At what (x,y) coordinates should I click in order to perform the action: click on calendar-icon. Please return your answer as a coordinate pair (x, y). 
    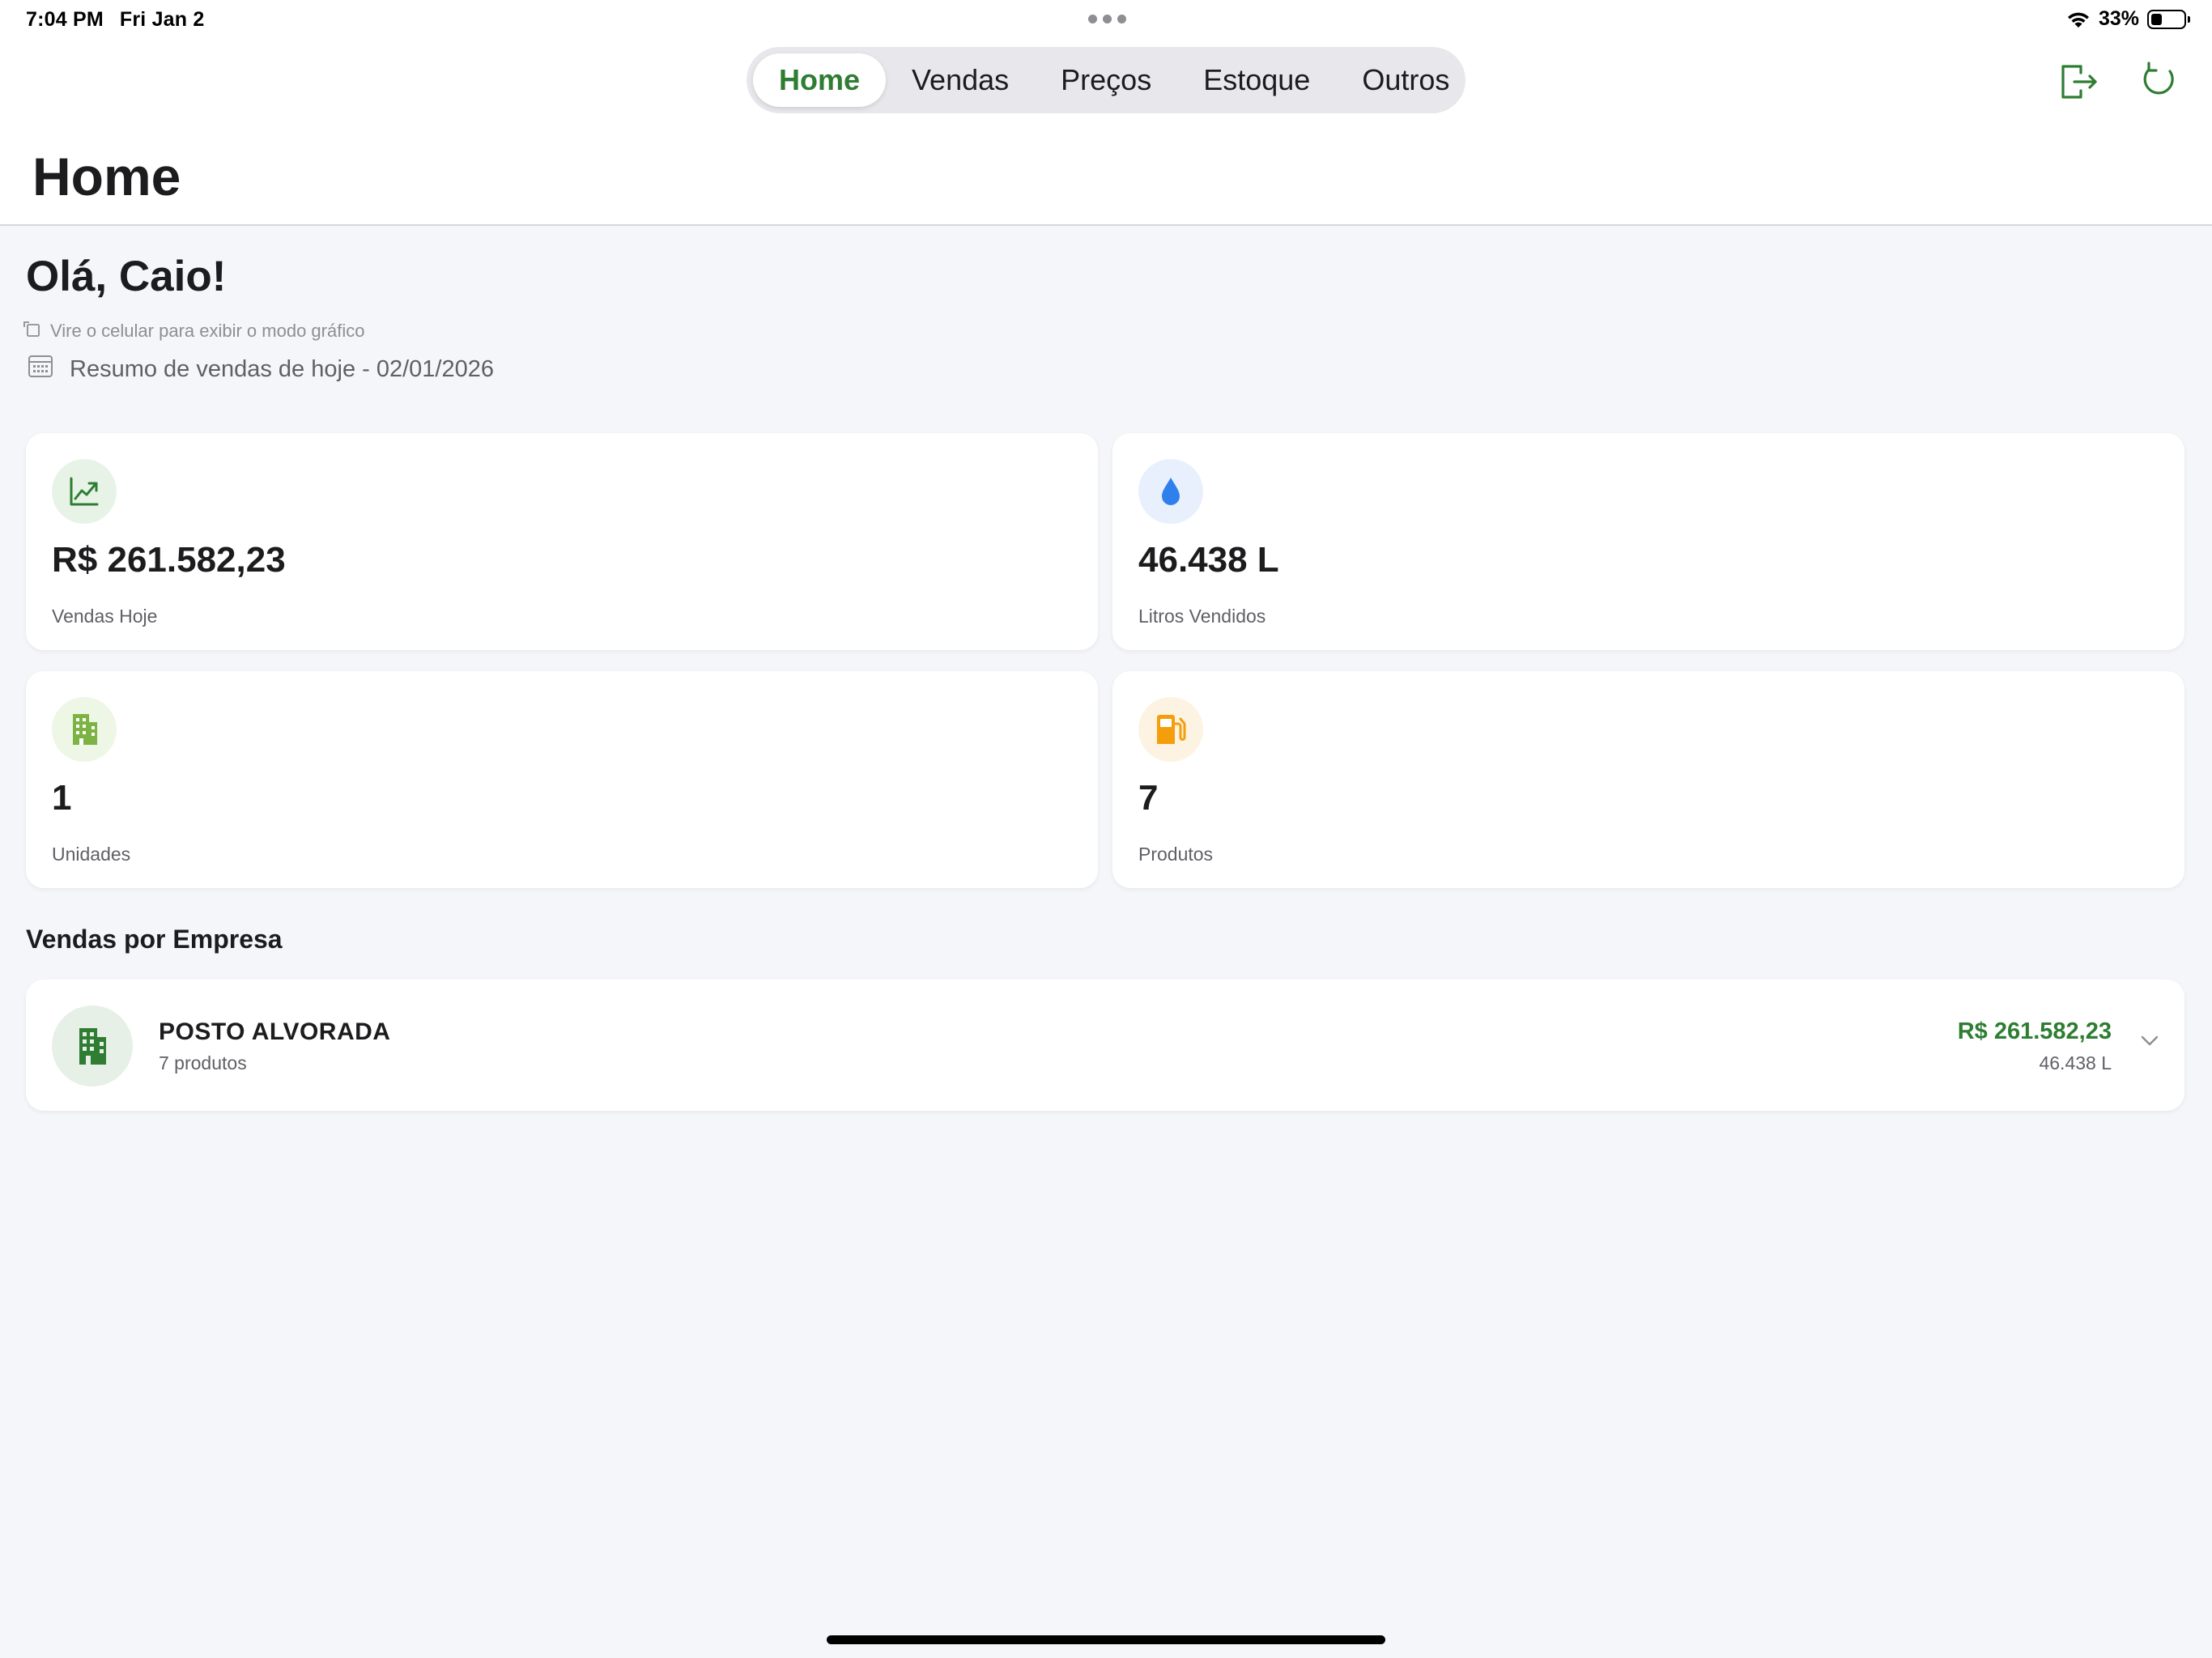
    Looking at the image, I should click on (41, 369).